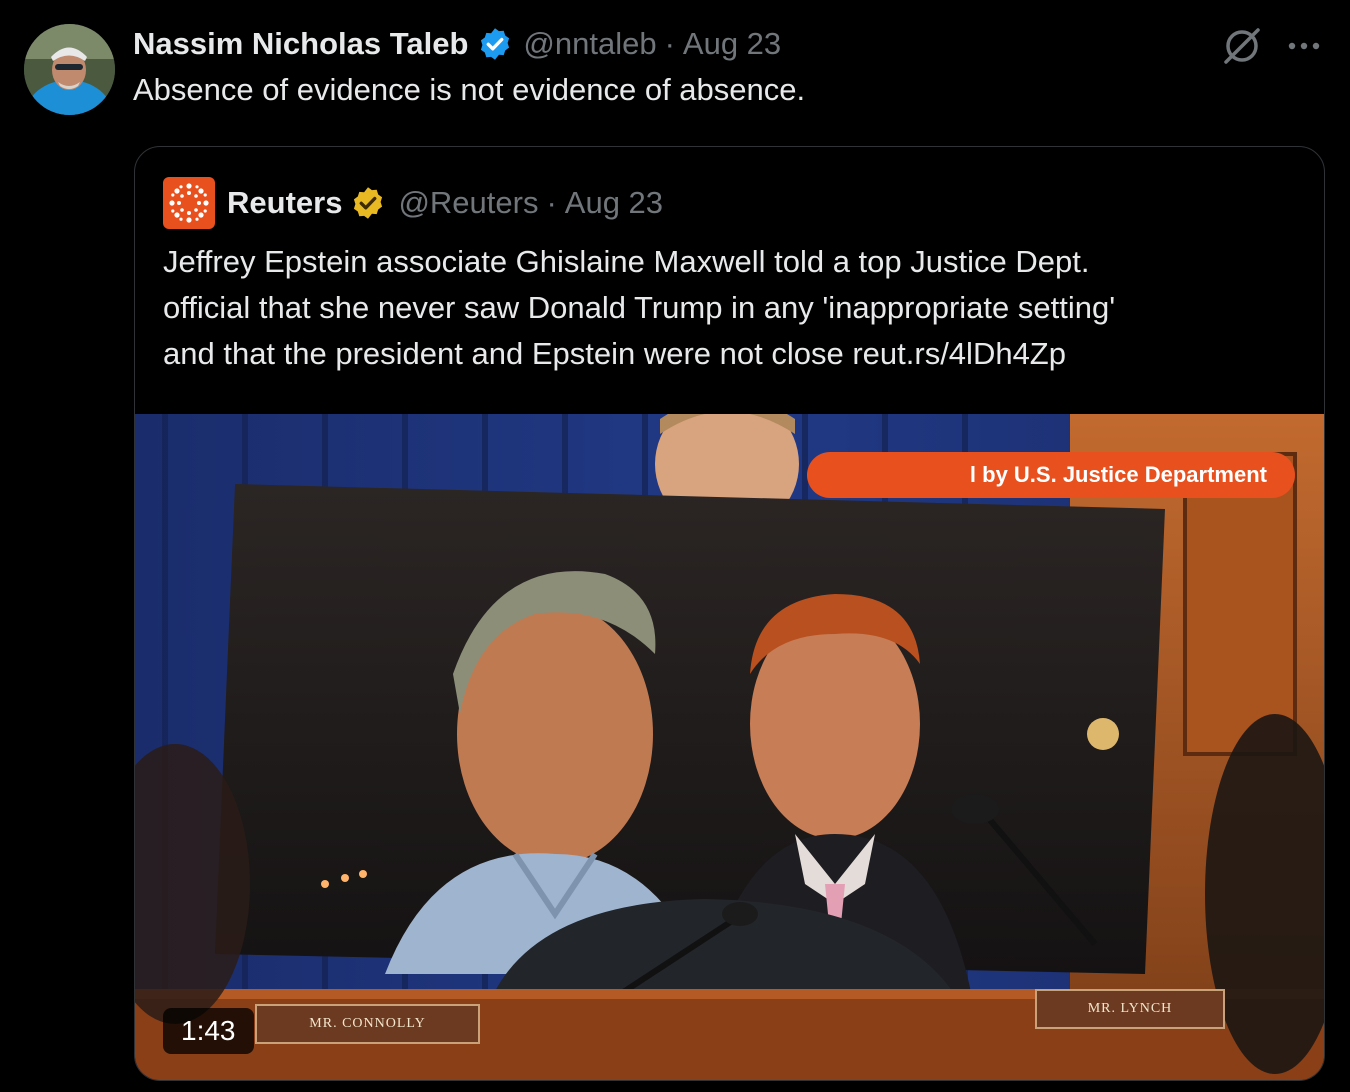  I want to click on nameplate-left-text: MR. CONNOLLY, so click(367, 1023).